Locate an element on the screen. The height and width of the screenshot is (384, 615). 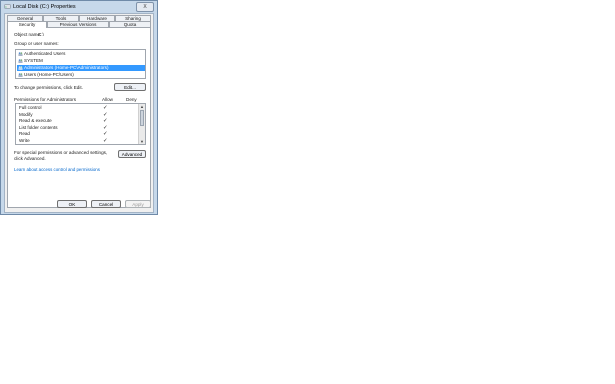
deny-header: Deny is located at coordinates (131, 99).